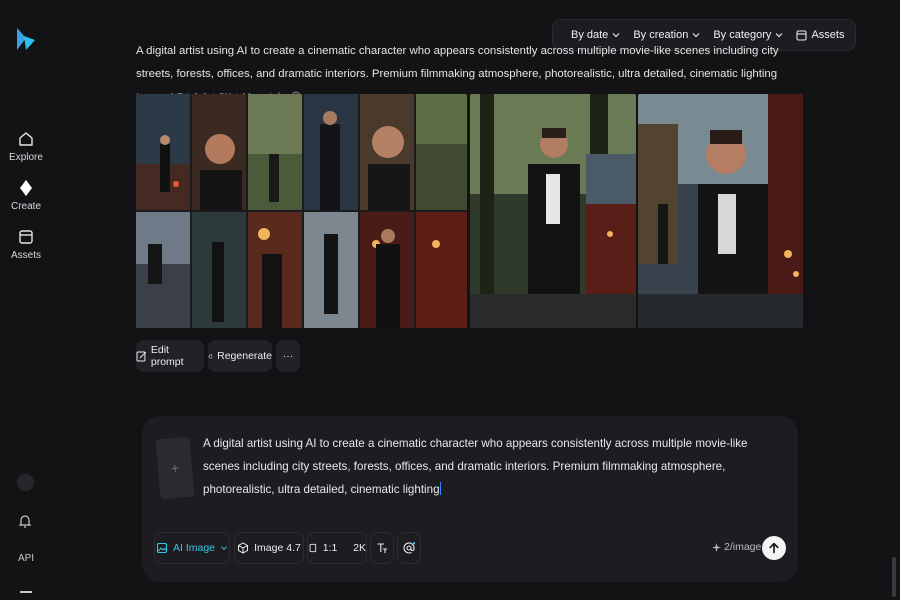 The image size is (900, 600). Describe the element at coordinates (26, 300) in the screenshot. I see `sidebar: Explore Create Assets API` at that location.